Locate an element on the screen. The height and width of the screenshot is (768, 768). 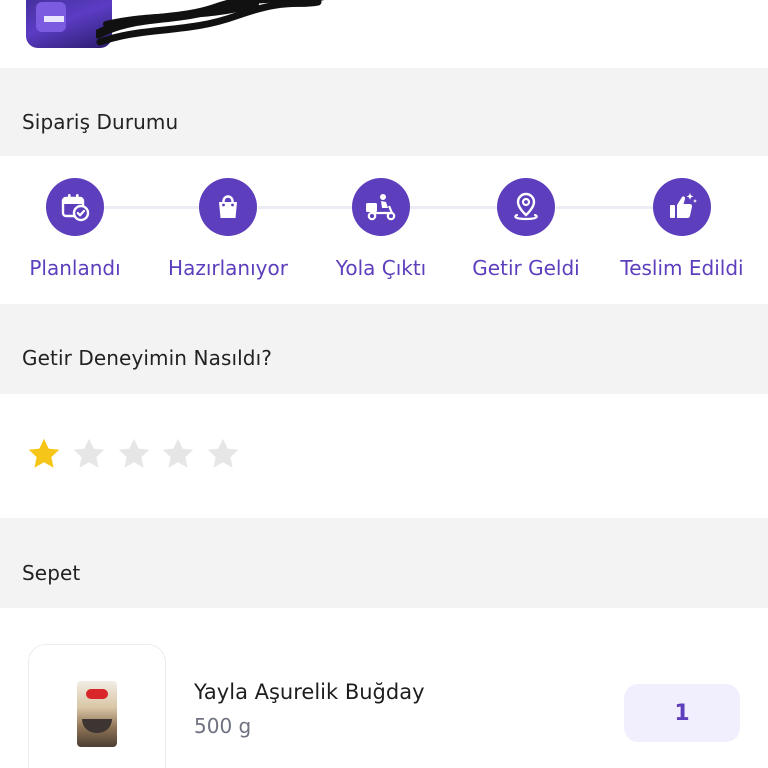
header-area is located at coordinates (384, 34).